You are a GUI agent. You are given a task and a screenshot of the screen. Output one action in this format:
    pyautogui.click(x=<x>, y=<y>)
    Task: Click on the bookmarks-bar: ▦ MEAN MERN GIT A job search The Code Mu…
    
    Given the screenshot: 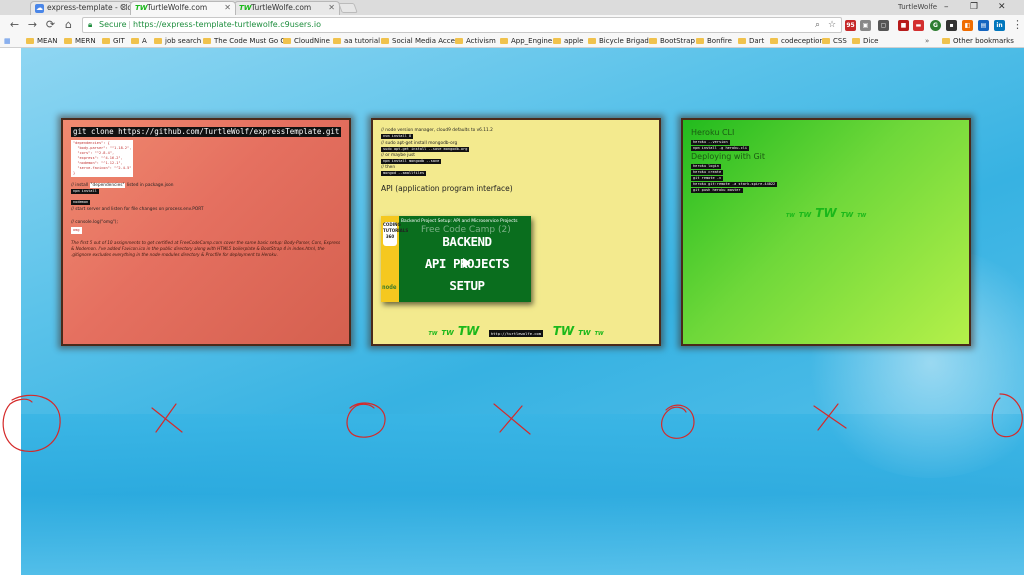 What is the action you would take?
    pyautogui.click(x=512, y=41)
    